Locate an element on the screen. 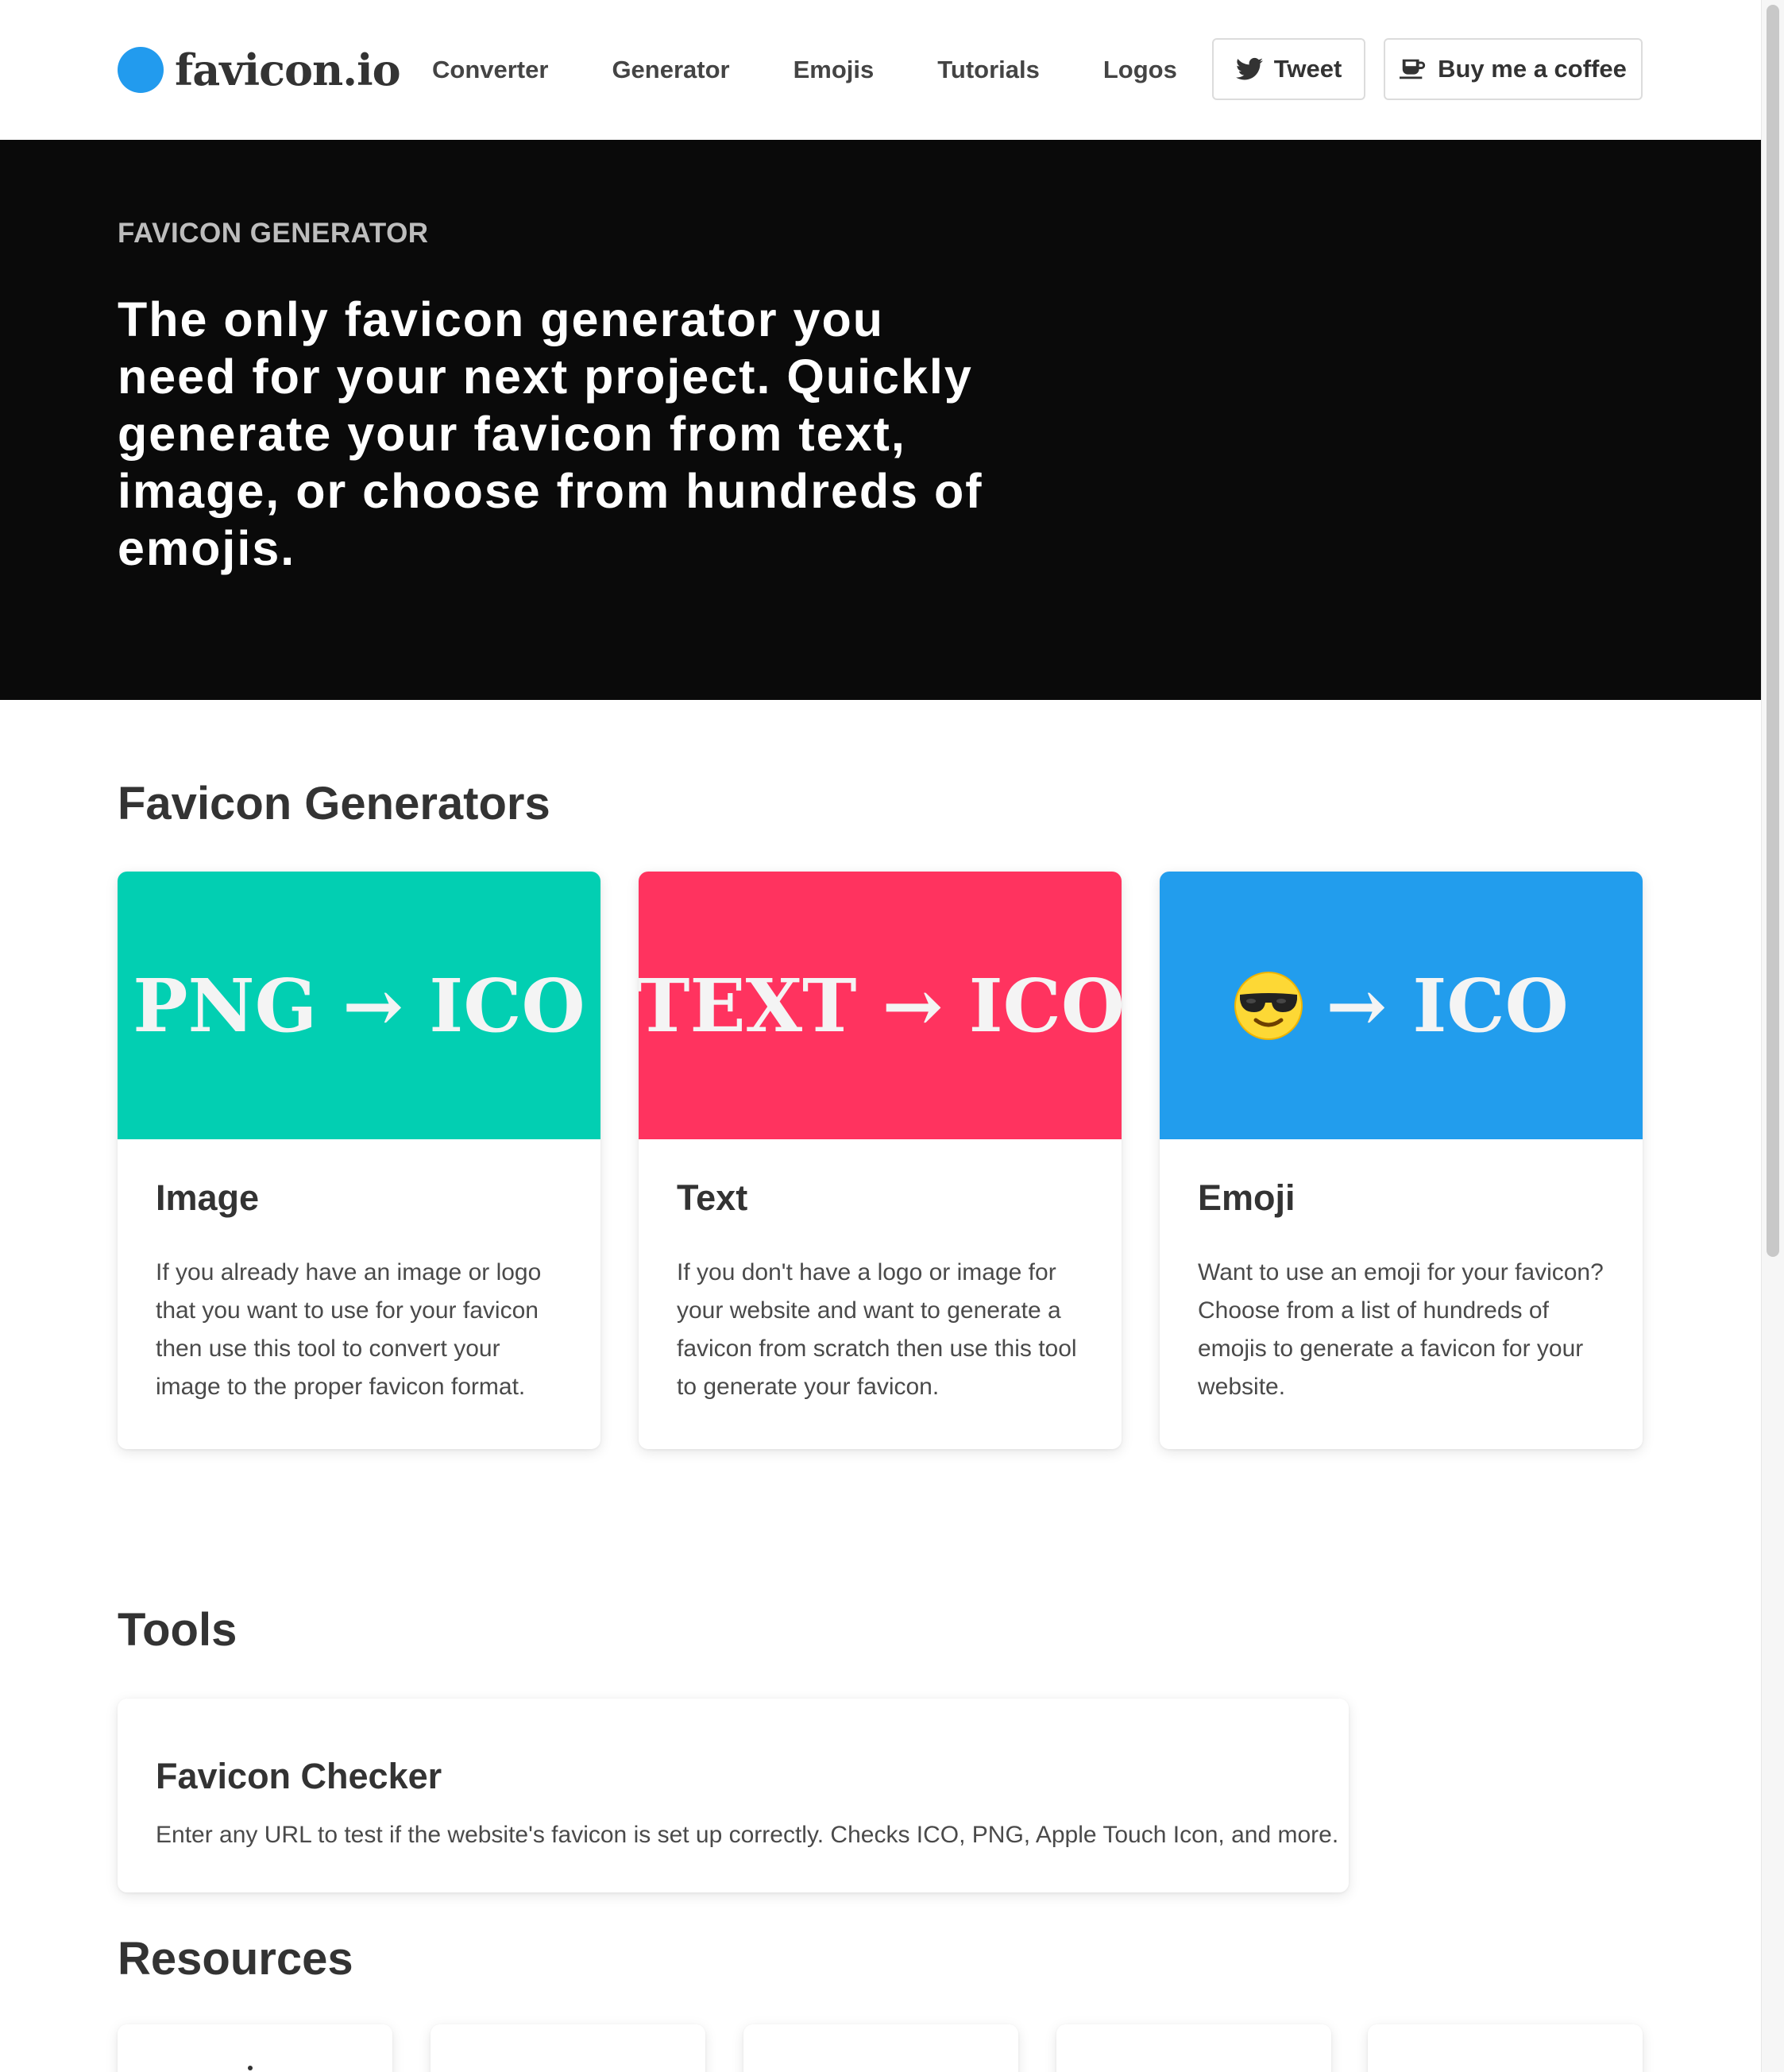  scrollbar-thumb is located at coordinates (1773, 631).